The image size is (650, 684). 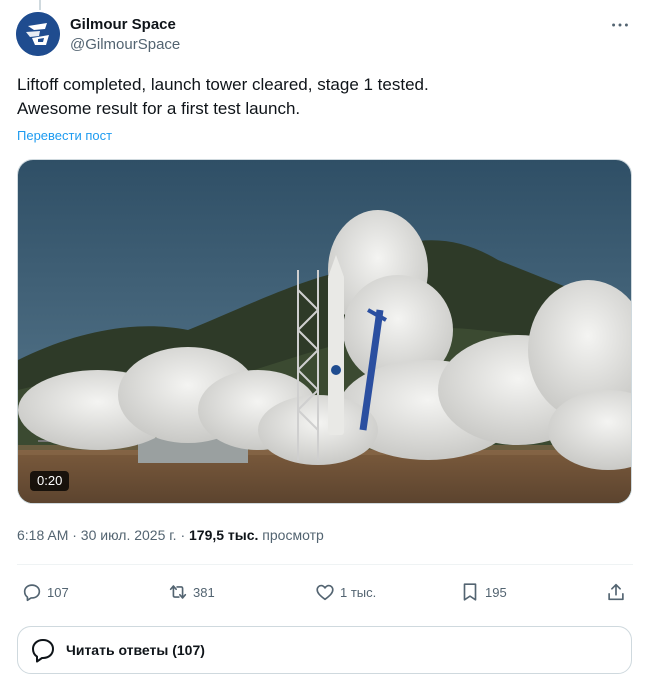 What do you see at coordinates (58, 592) in the screenshot?
I see `reply-count: 107` at bounding box center [58, 592].